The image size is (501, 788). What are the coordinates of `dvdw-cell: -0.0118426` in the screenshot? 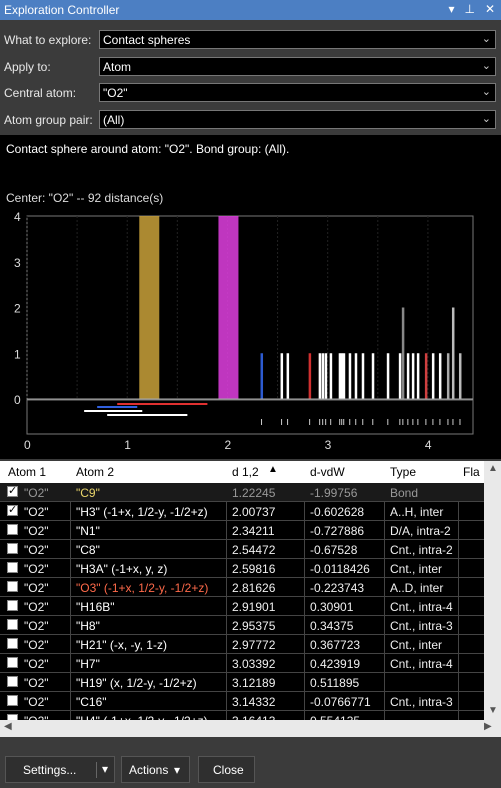 It's located at (340, 569).